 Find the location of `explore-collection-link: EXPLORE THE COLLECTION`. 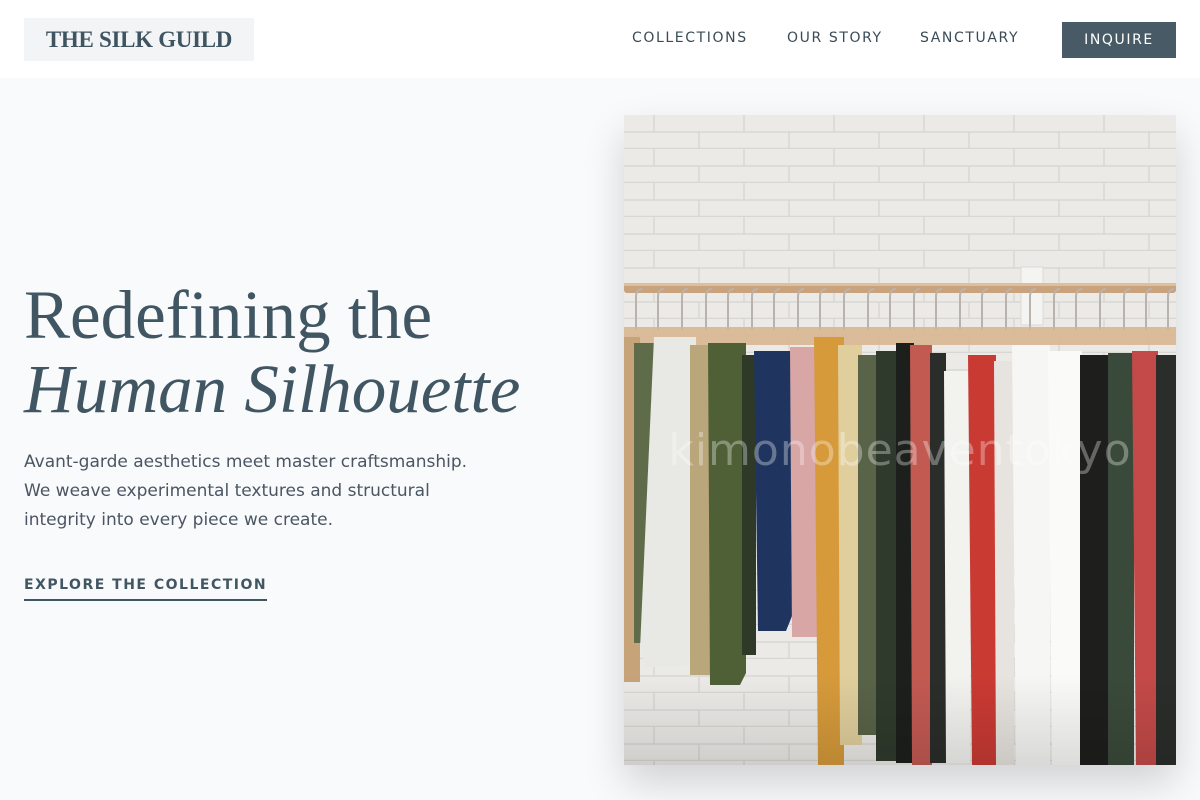

explore-collection-link: EXPLORE THE COLLECTION is located at coordinates (146, 589).